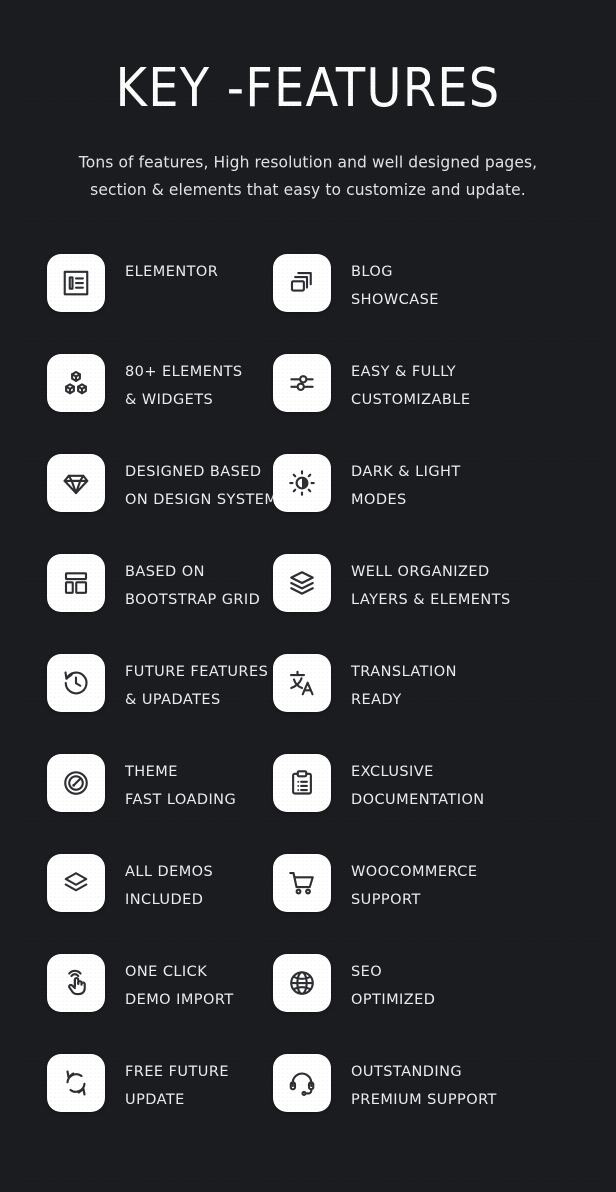 The image size is (616, 1192). What do you see at coordinates (379, 500) in the screenshot?
I see `feature-label-line-2: MODES` at bounding box center [379, 500].